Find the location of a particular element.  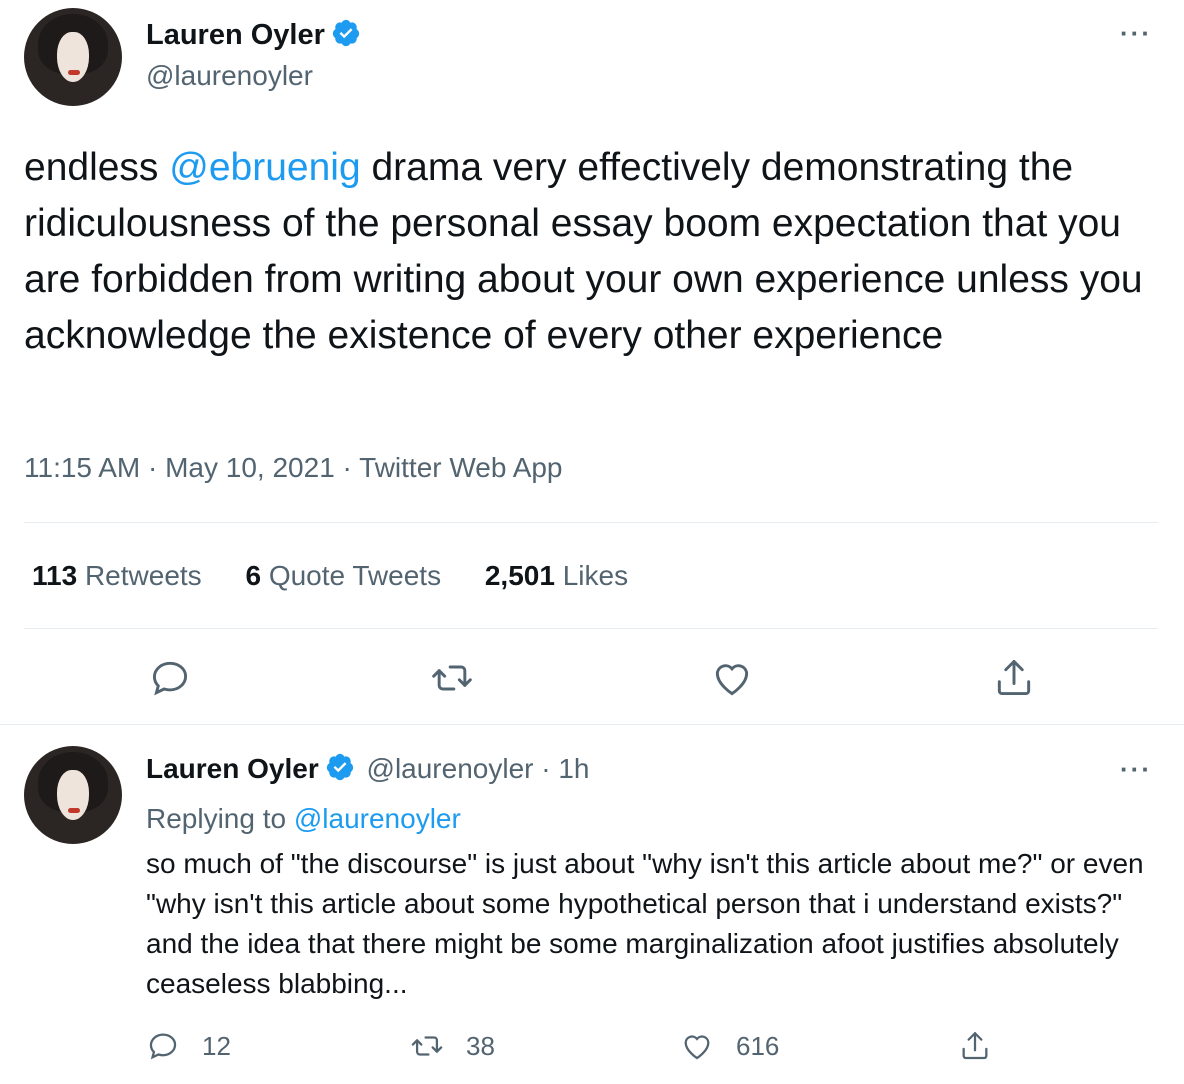

likes-count: 2,501 is located at coordinates (519, 575).